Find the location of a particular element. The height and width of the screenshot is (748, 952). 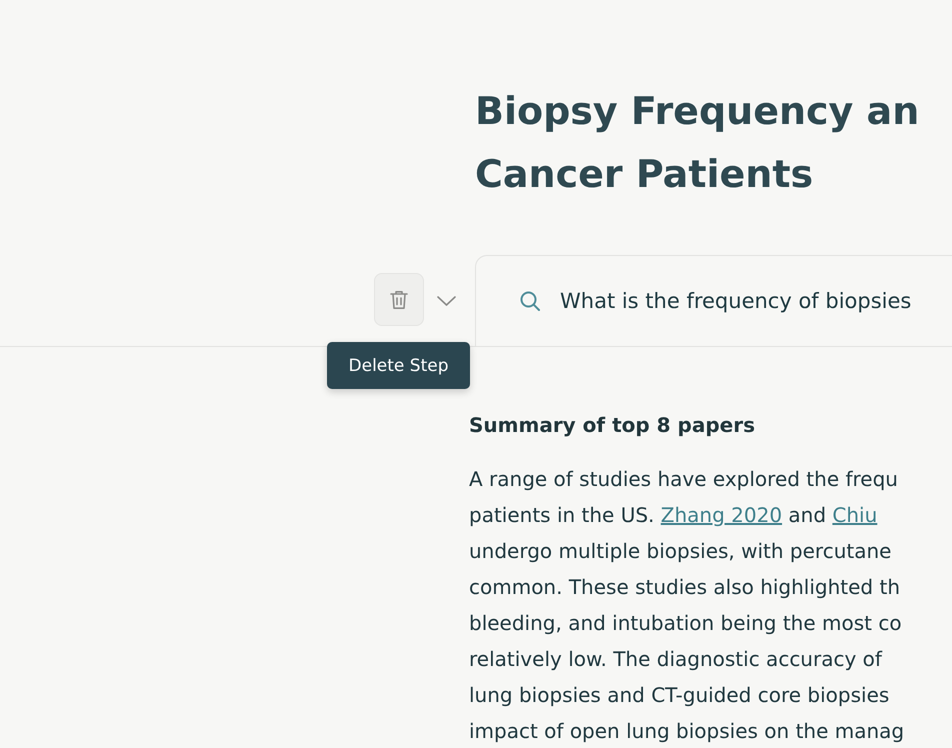

tooltip: Delete Step is located at coordinates (398, 365).